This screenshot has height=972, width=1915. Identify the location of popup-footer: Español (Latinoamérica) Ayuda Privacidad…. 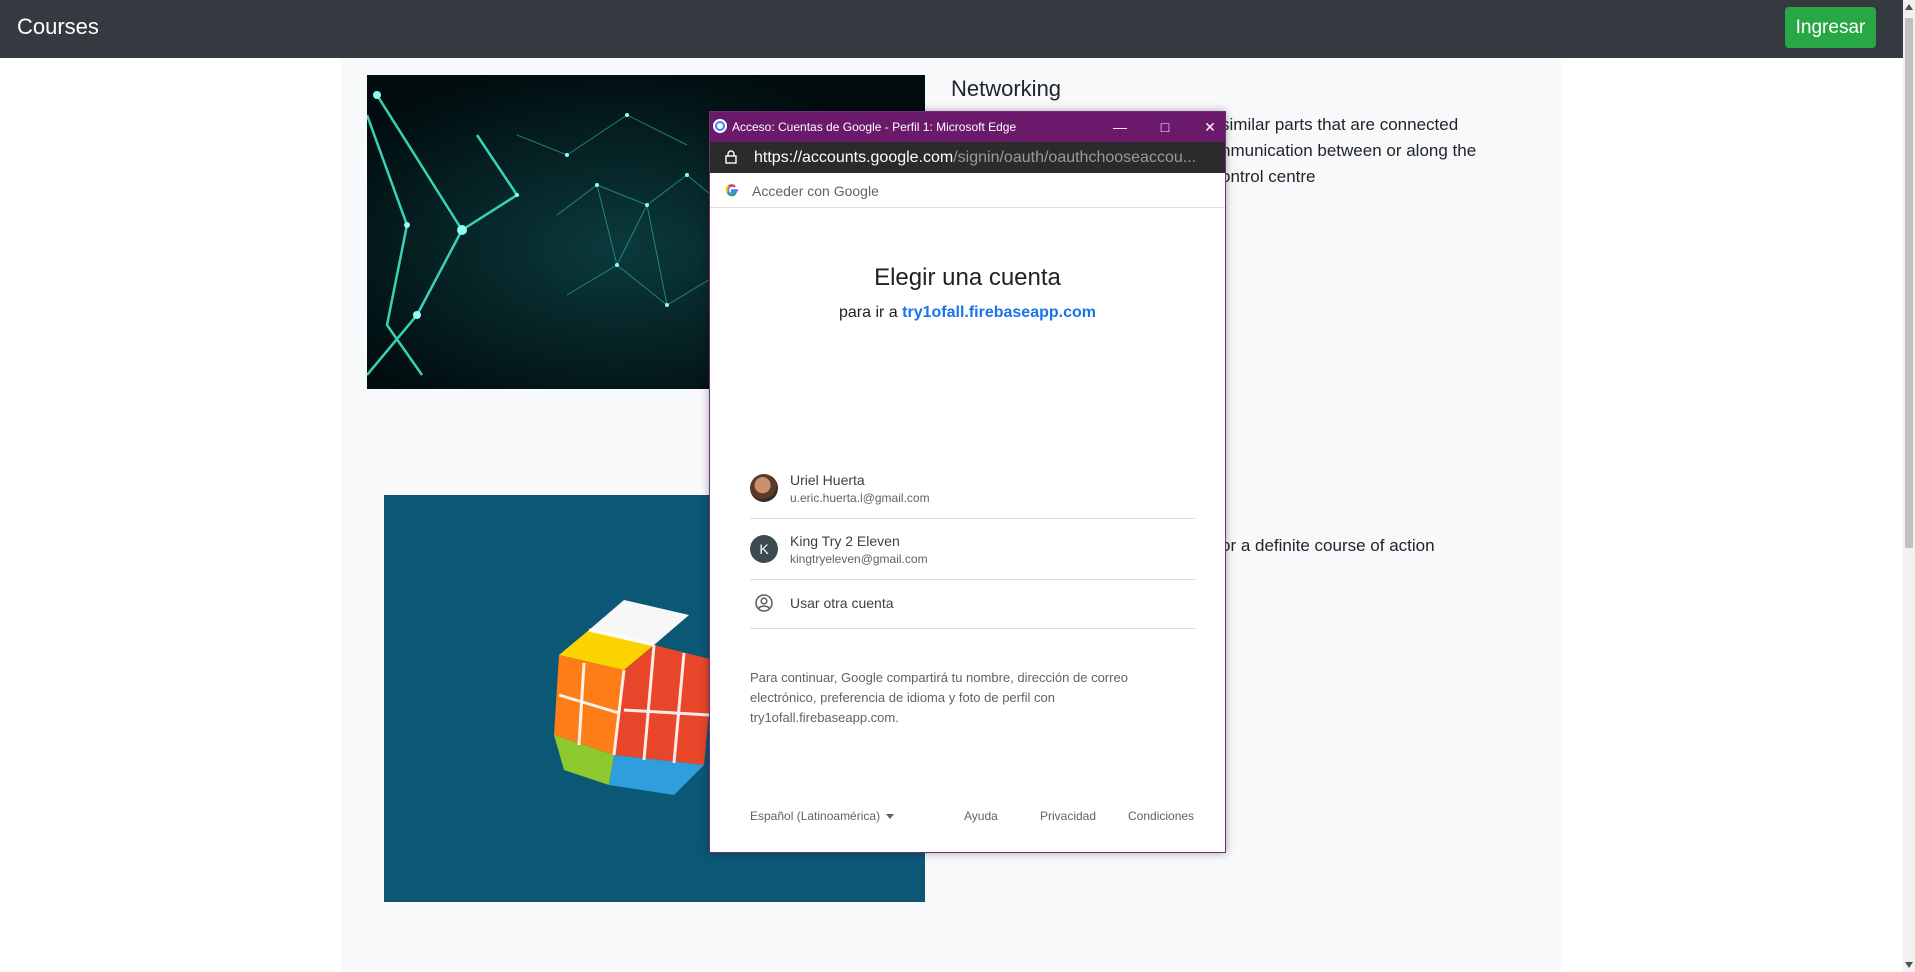
(972, 819).